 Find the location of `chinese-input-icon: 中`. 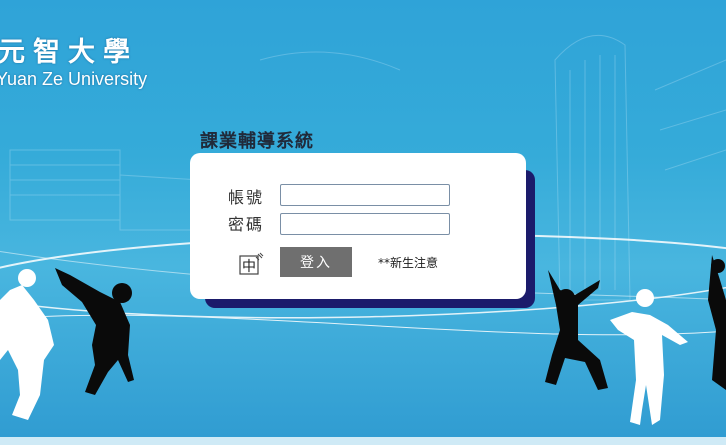

chinese-input-icon: 中 is located at coordinates (252, 265).